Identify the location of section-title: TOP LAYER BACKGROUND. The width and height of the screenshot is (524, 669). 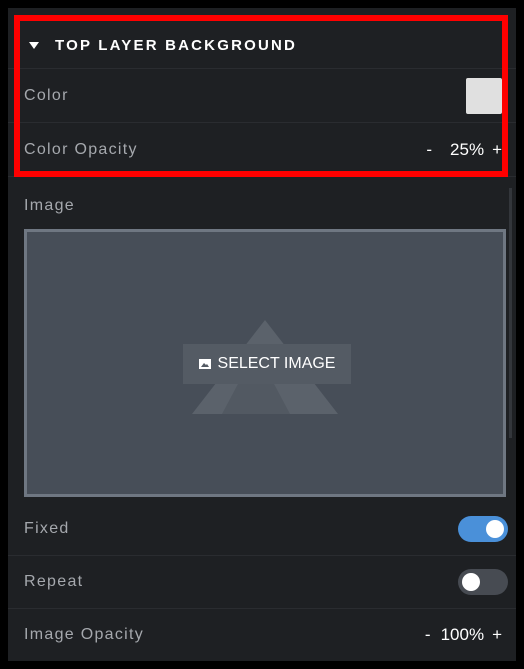
(176, 45).